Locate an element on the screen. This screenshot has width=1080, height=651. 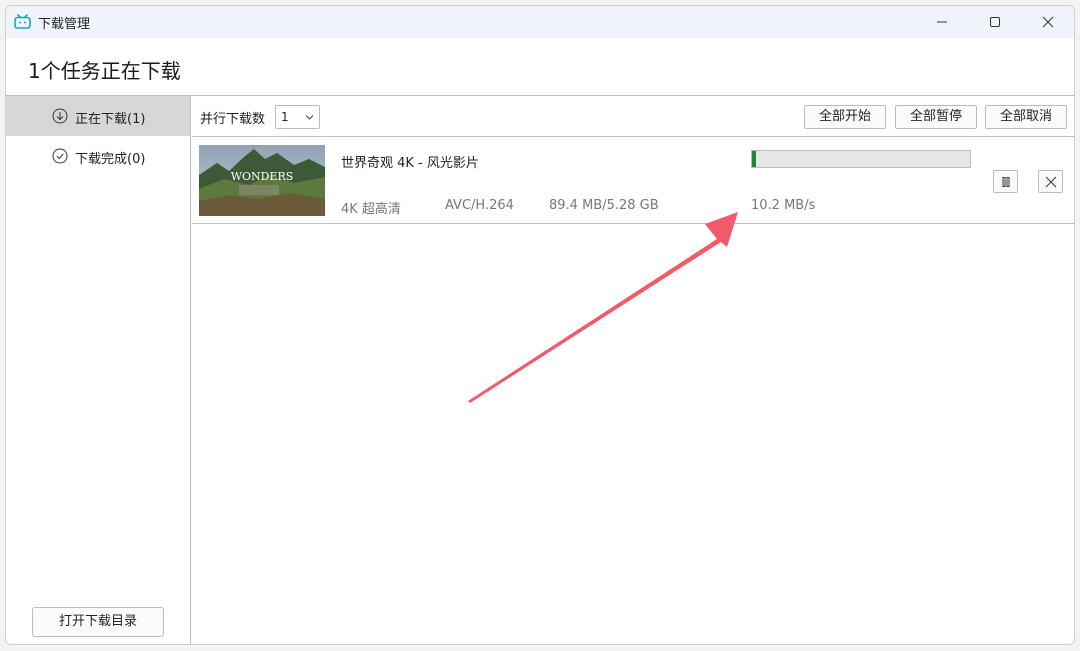
sidebar-item-downloading: 正在下载(1) is located at coordinates (98, 116).